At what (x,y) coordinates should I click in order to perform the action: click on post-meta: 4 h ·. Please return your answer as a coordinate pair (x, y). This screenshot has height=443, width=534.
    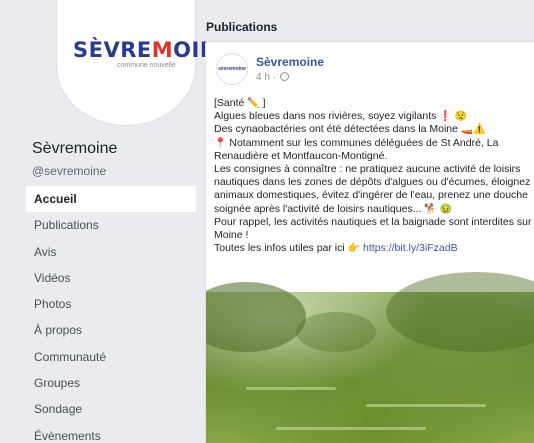
    Looking at the image, I should click on (272, 77).